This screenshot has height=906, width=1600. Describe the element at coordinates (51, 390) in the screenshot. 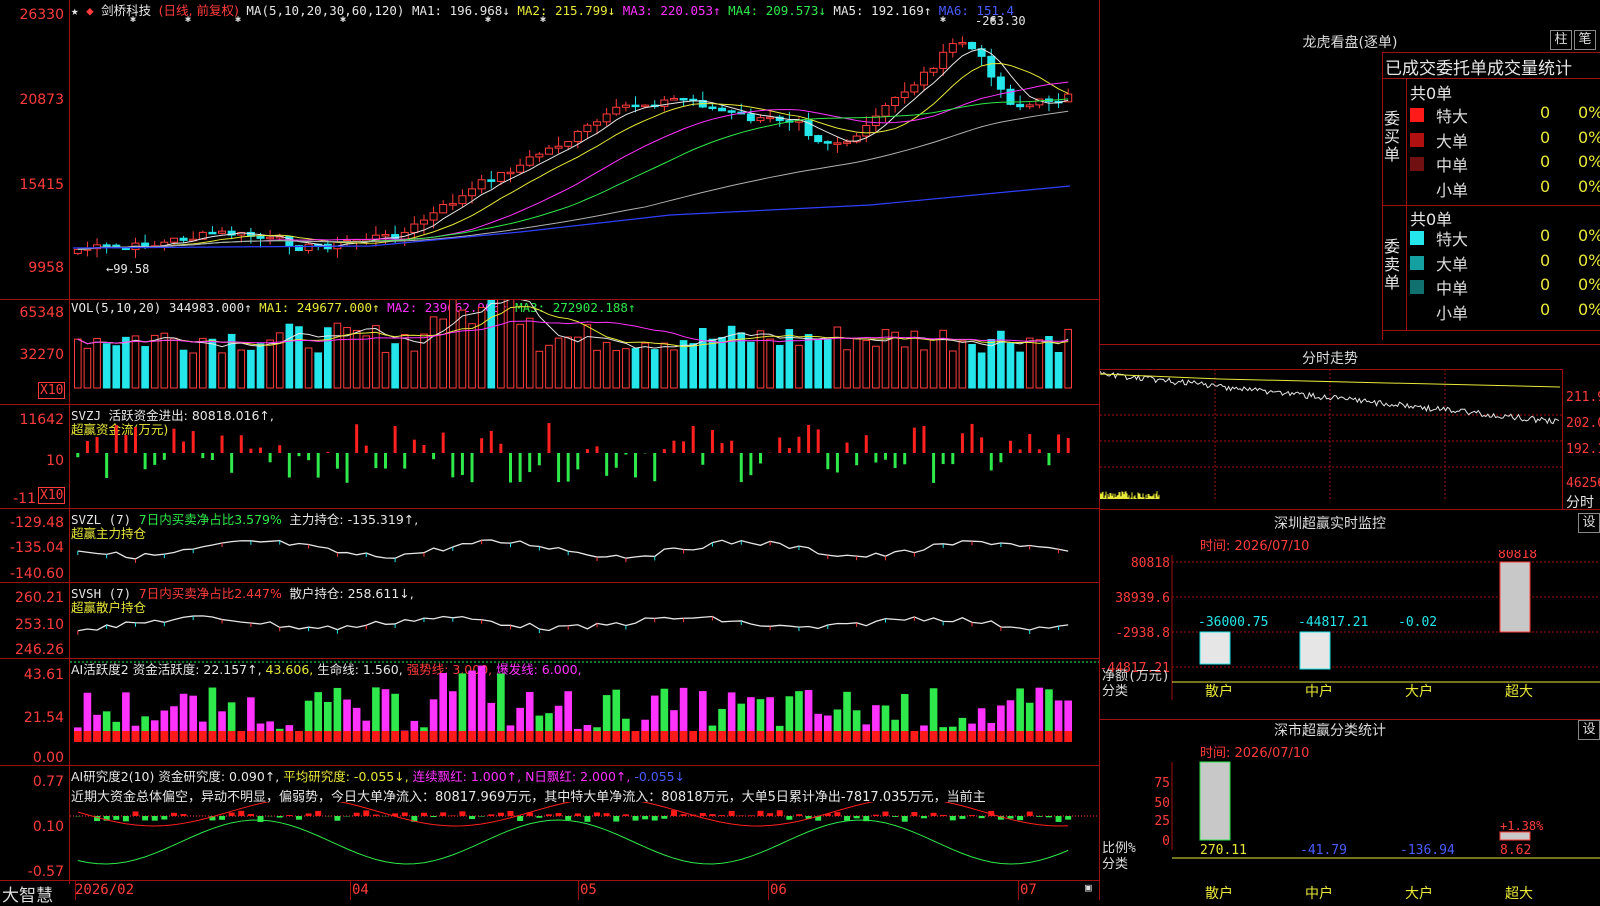

I see `vol-unit-badge: X10` at that location.